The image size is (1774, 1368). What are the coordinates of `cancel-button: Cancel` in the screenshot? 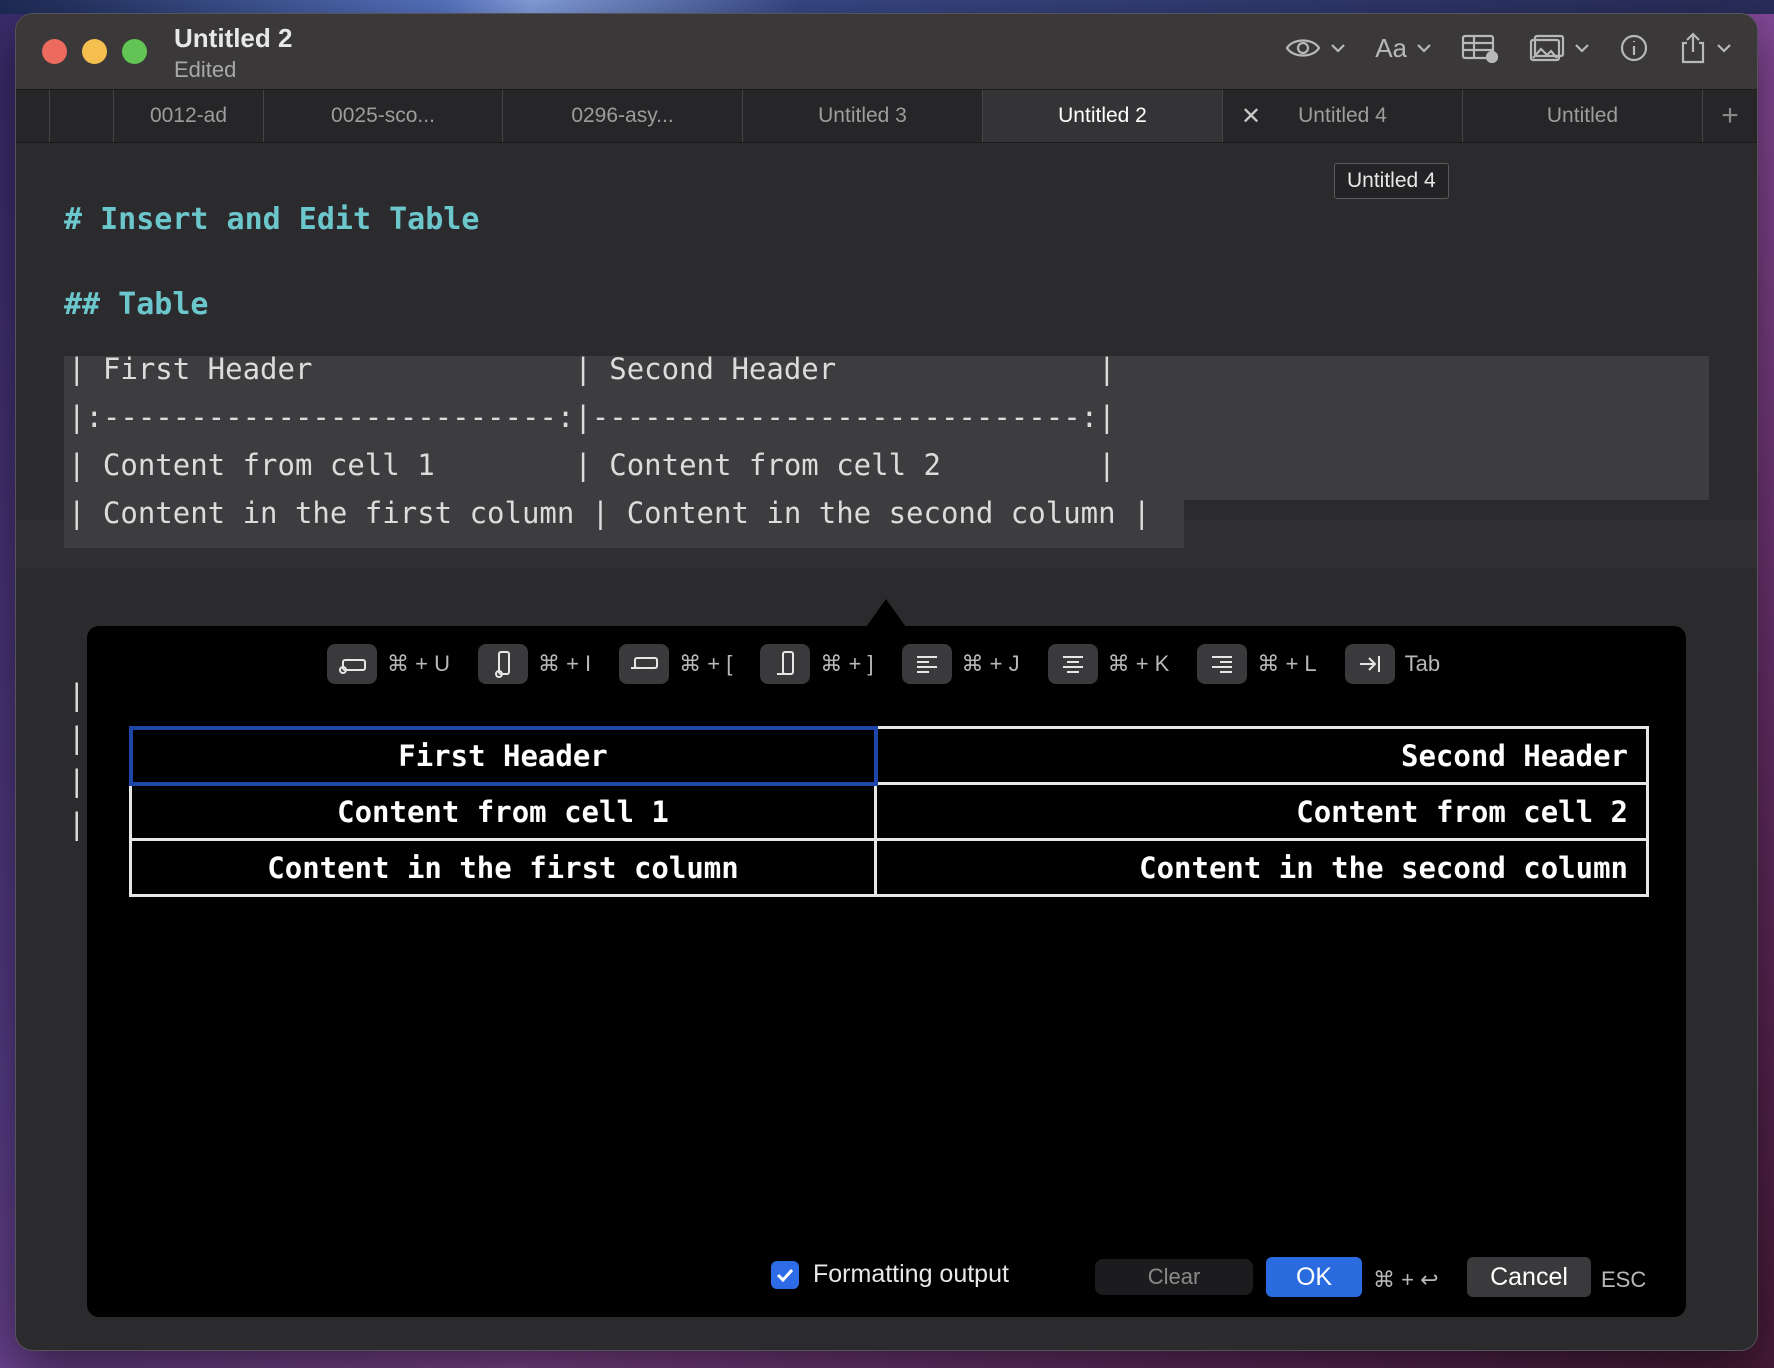 It's located at (1529, 1277).